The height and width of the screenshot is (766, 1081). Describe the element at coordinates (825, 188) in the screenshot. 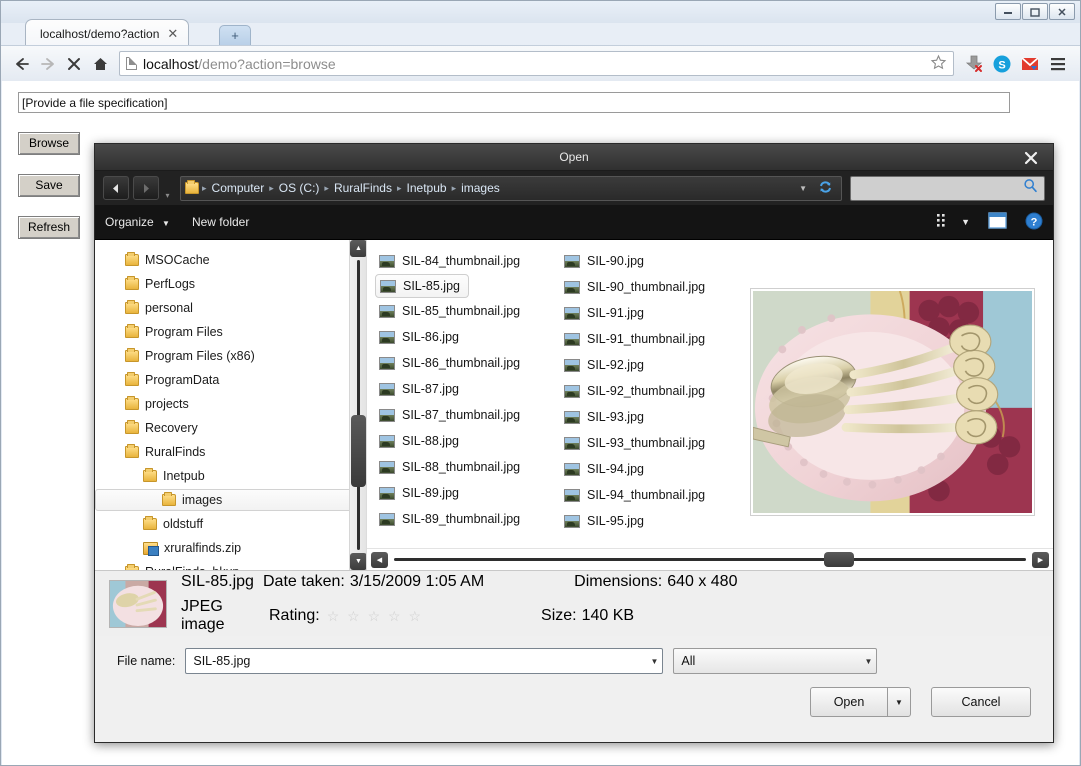

I see `refresh-icon` at that location.